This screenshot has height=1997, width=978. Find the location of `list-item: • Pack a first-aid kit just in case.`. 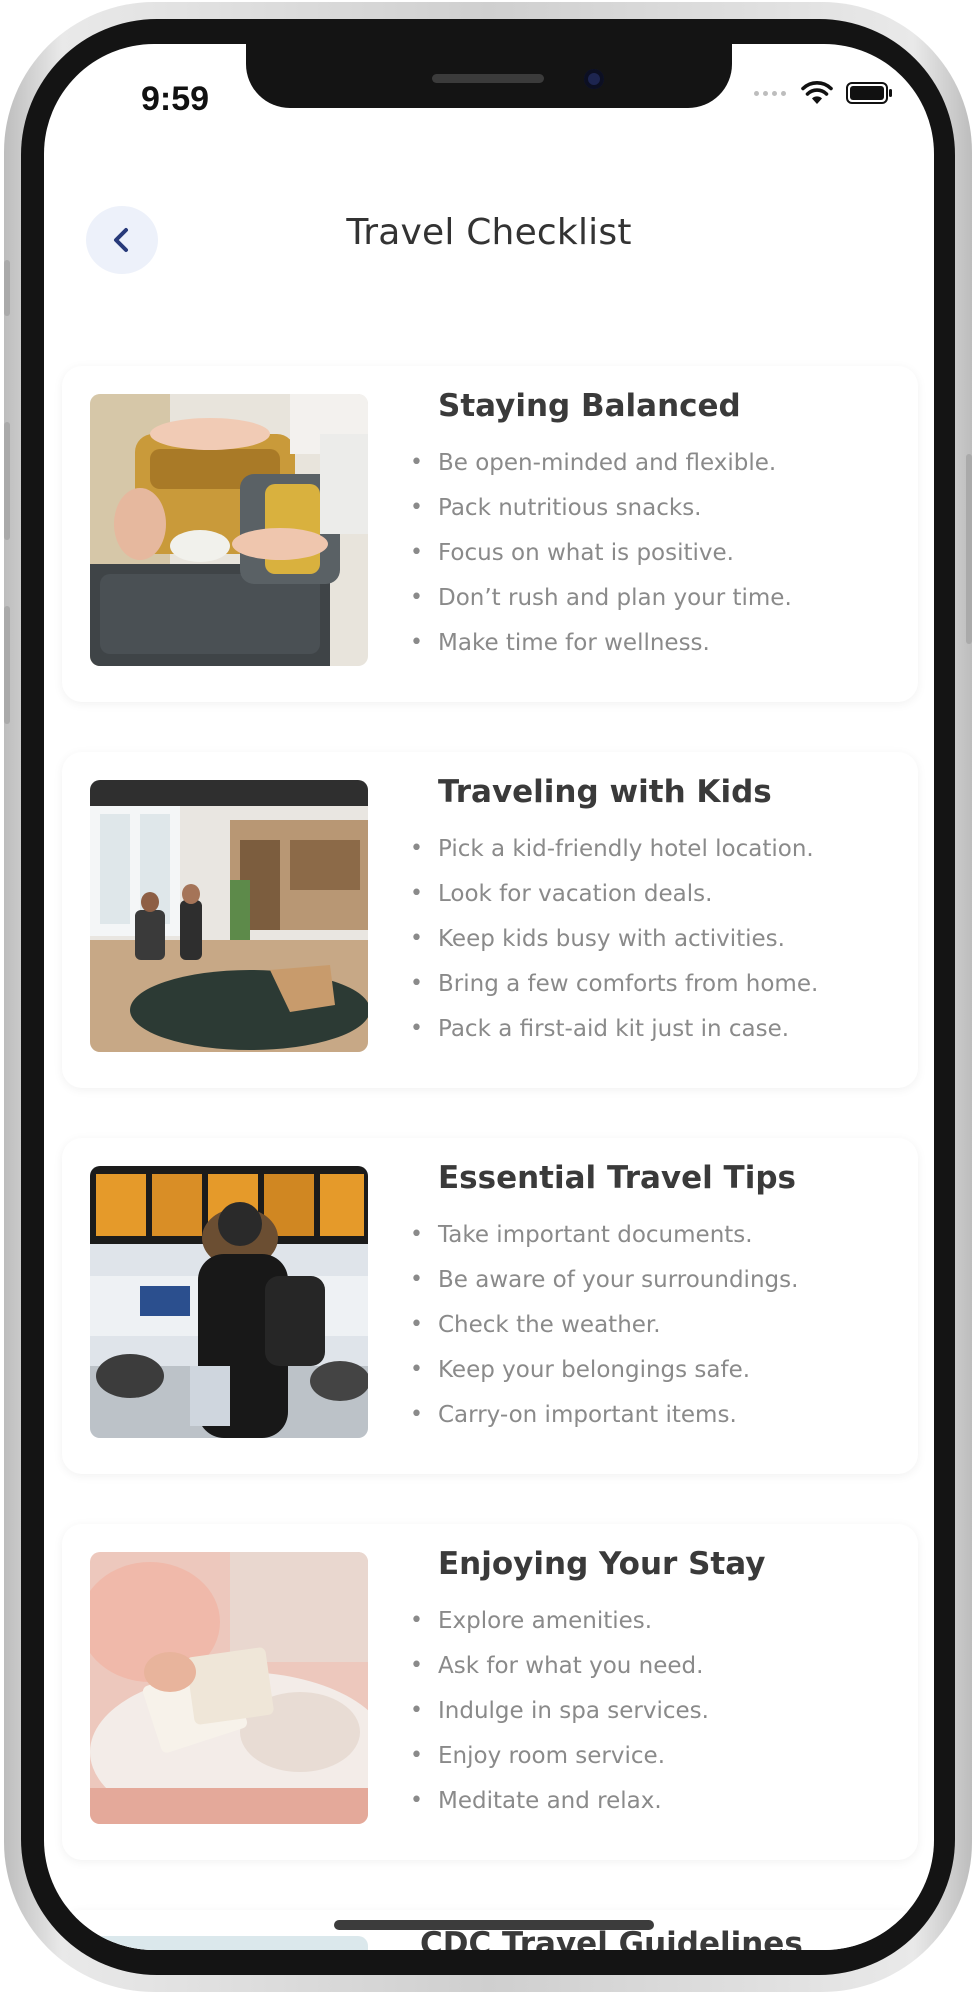

list-item: • Pack a first-aid kit just in case. is located at coordinates (614, 1028).